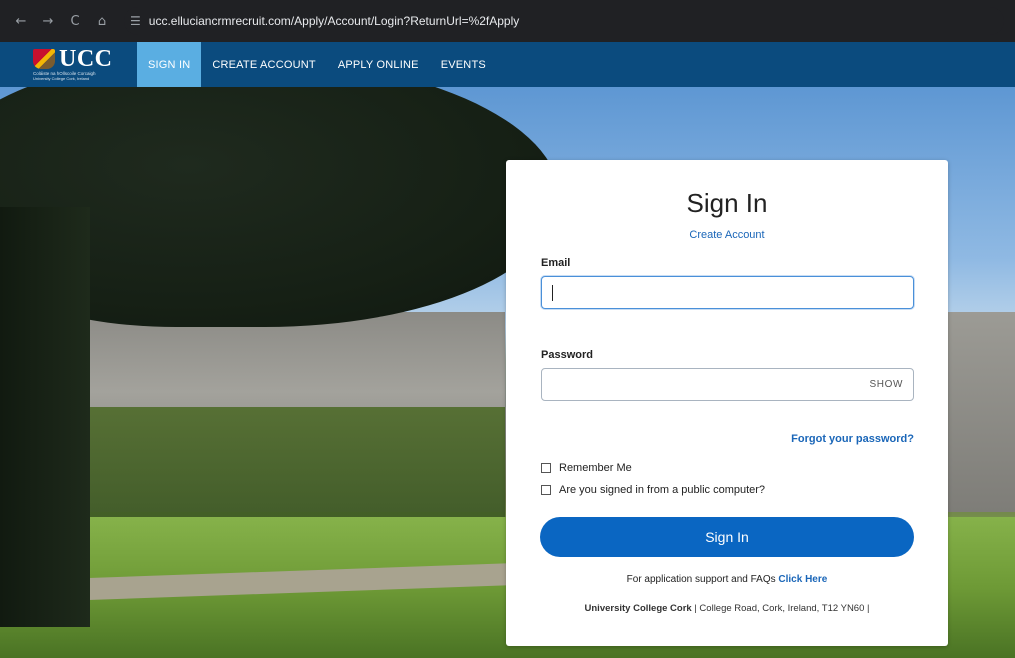 The image size is (1015, 658). I want to click on email-label: Email, so click(556, 263).